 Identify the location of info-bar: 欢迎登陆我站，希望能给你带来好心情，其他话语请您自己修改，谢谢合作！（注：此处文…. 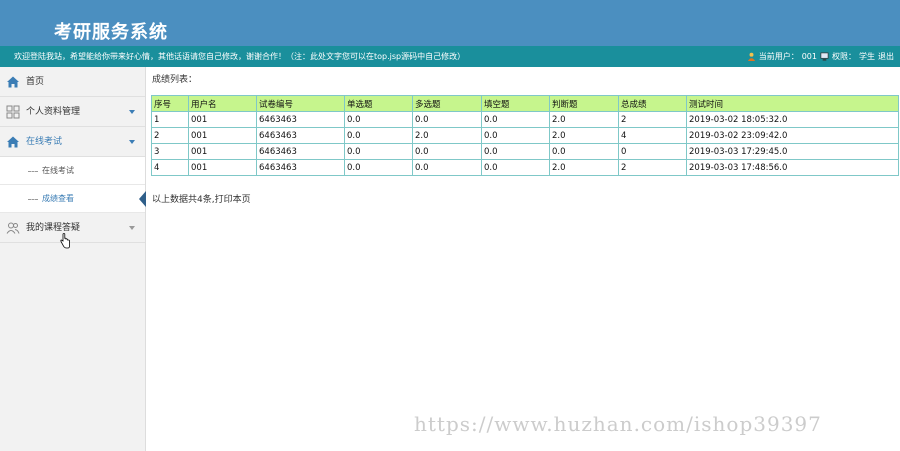
(450, 56).